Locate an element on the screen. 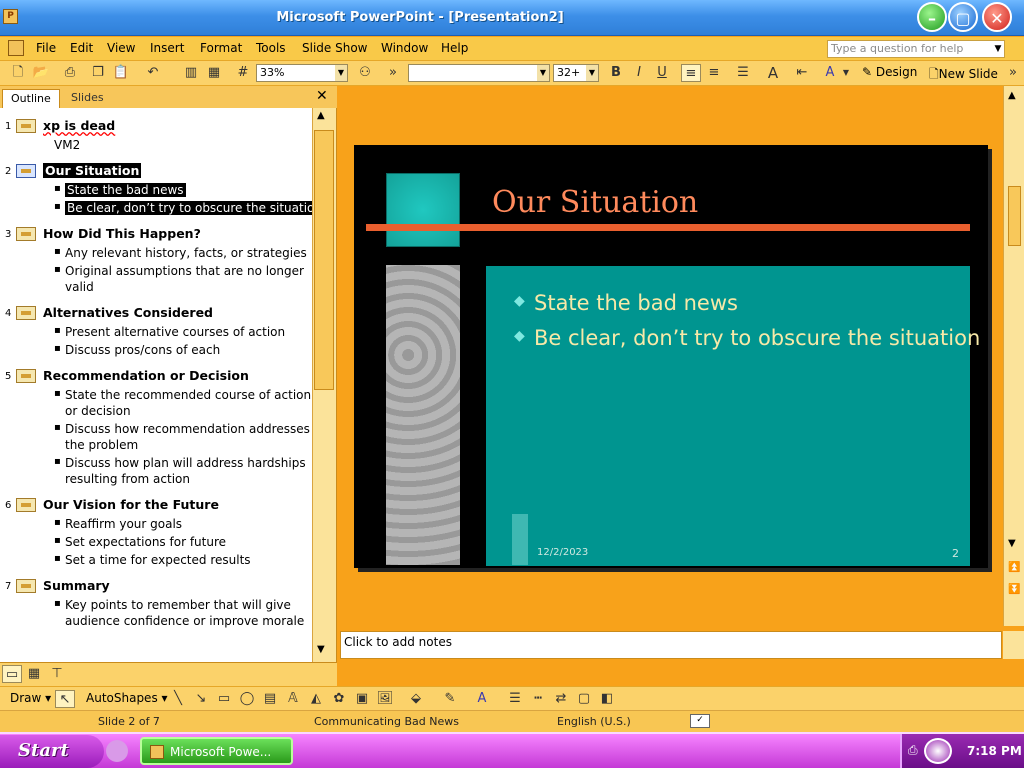 This screenshot has width=1024, height=768. tab-slides: Slides is located at coordinates (87, 98).